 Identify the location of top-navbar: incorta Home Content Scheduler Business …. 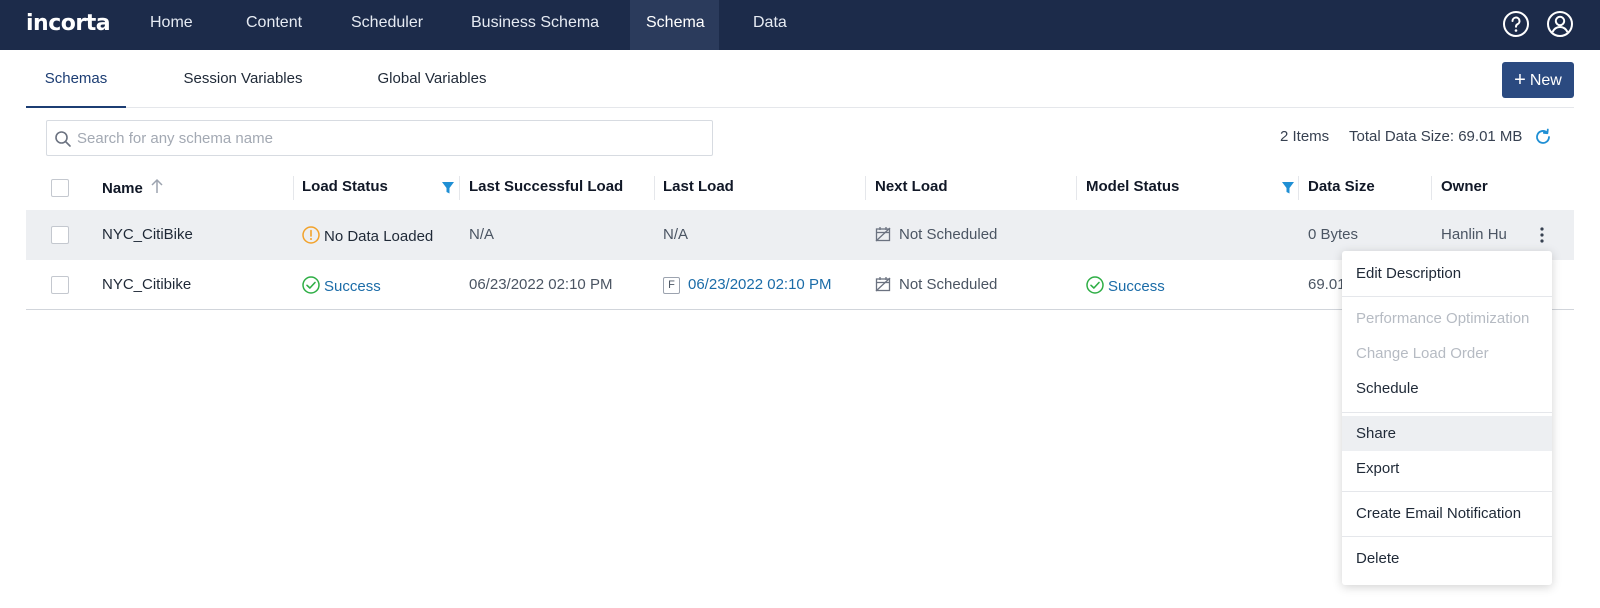
(800, 25).